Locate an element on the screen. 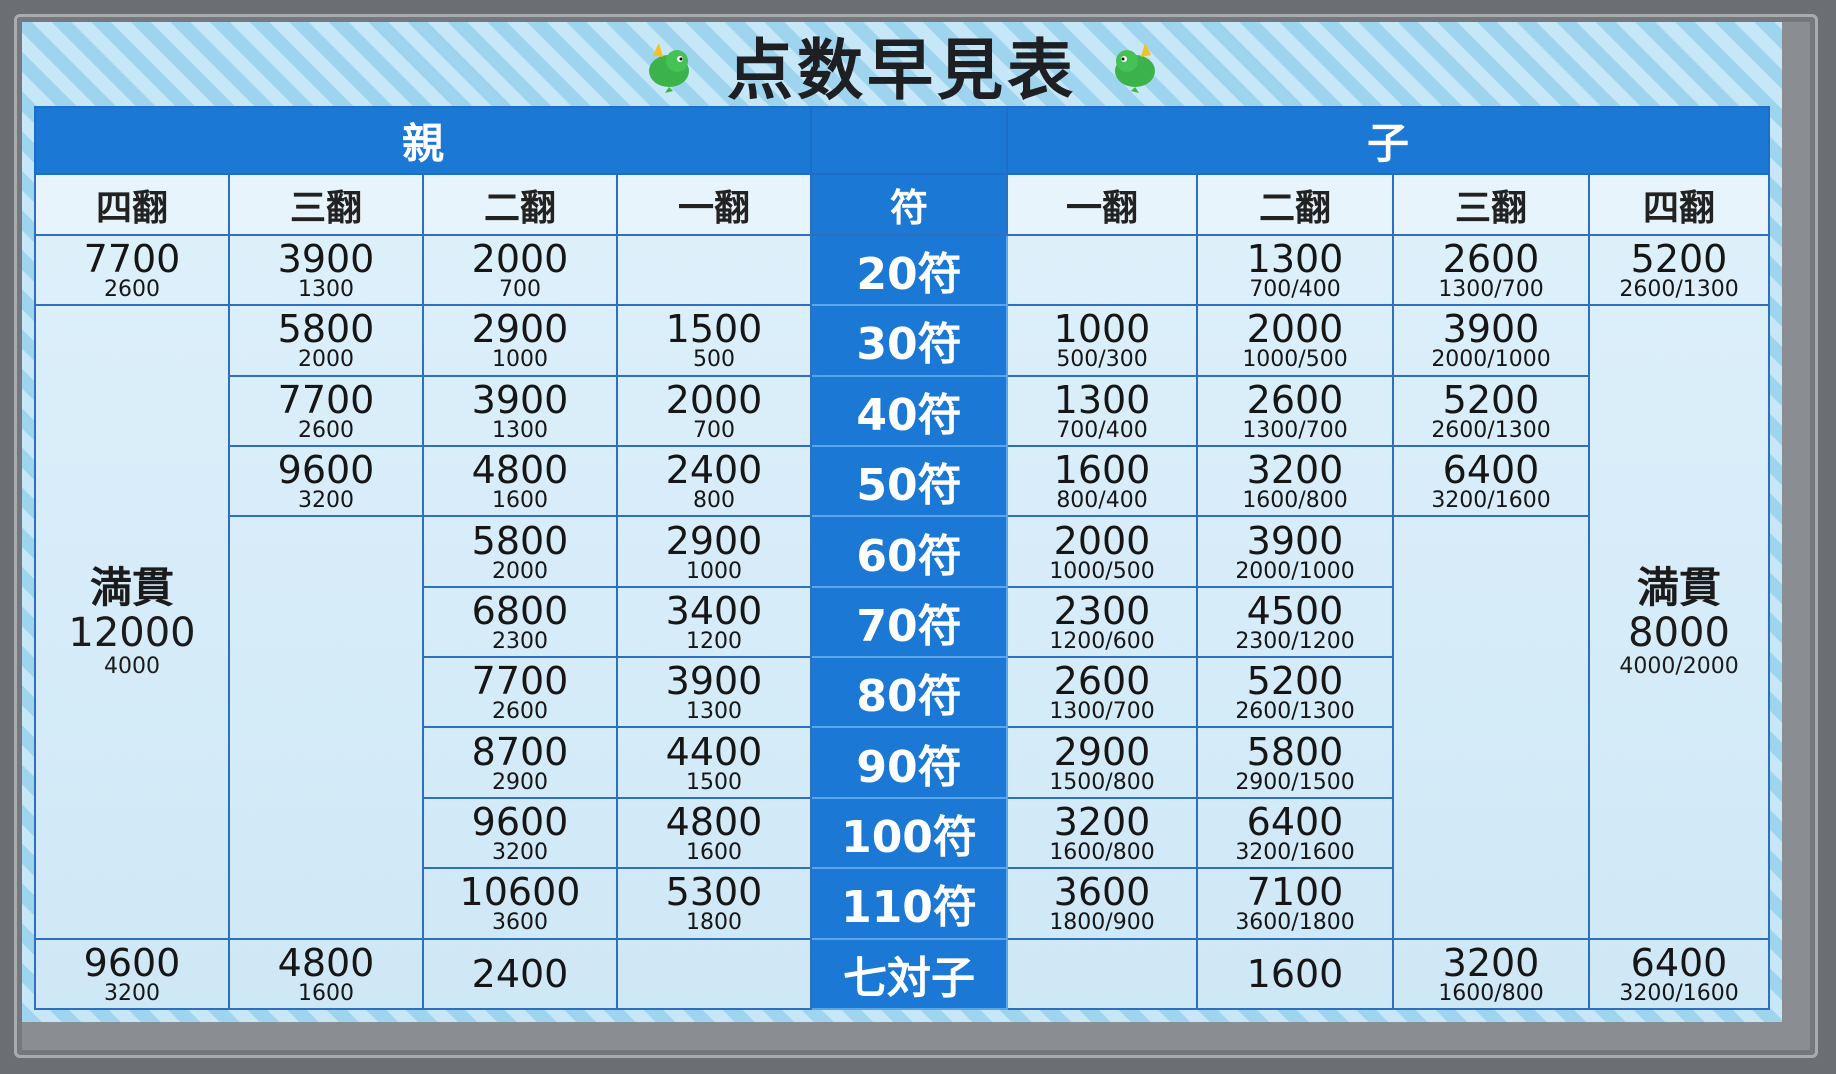 This screenshot has width=1836, height=1074. score-value: 3200 is located at coordinates (1102, 821).